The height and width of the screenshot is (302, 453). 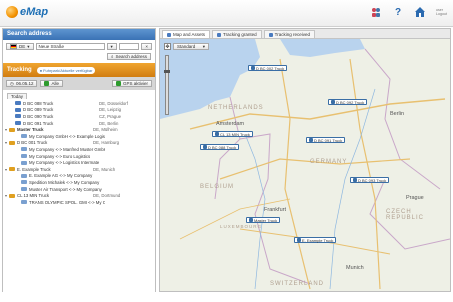 I want to click on tree-row-location: DE, Dortmund, so click(x=107, y=196).